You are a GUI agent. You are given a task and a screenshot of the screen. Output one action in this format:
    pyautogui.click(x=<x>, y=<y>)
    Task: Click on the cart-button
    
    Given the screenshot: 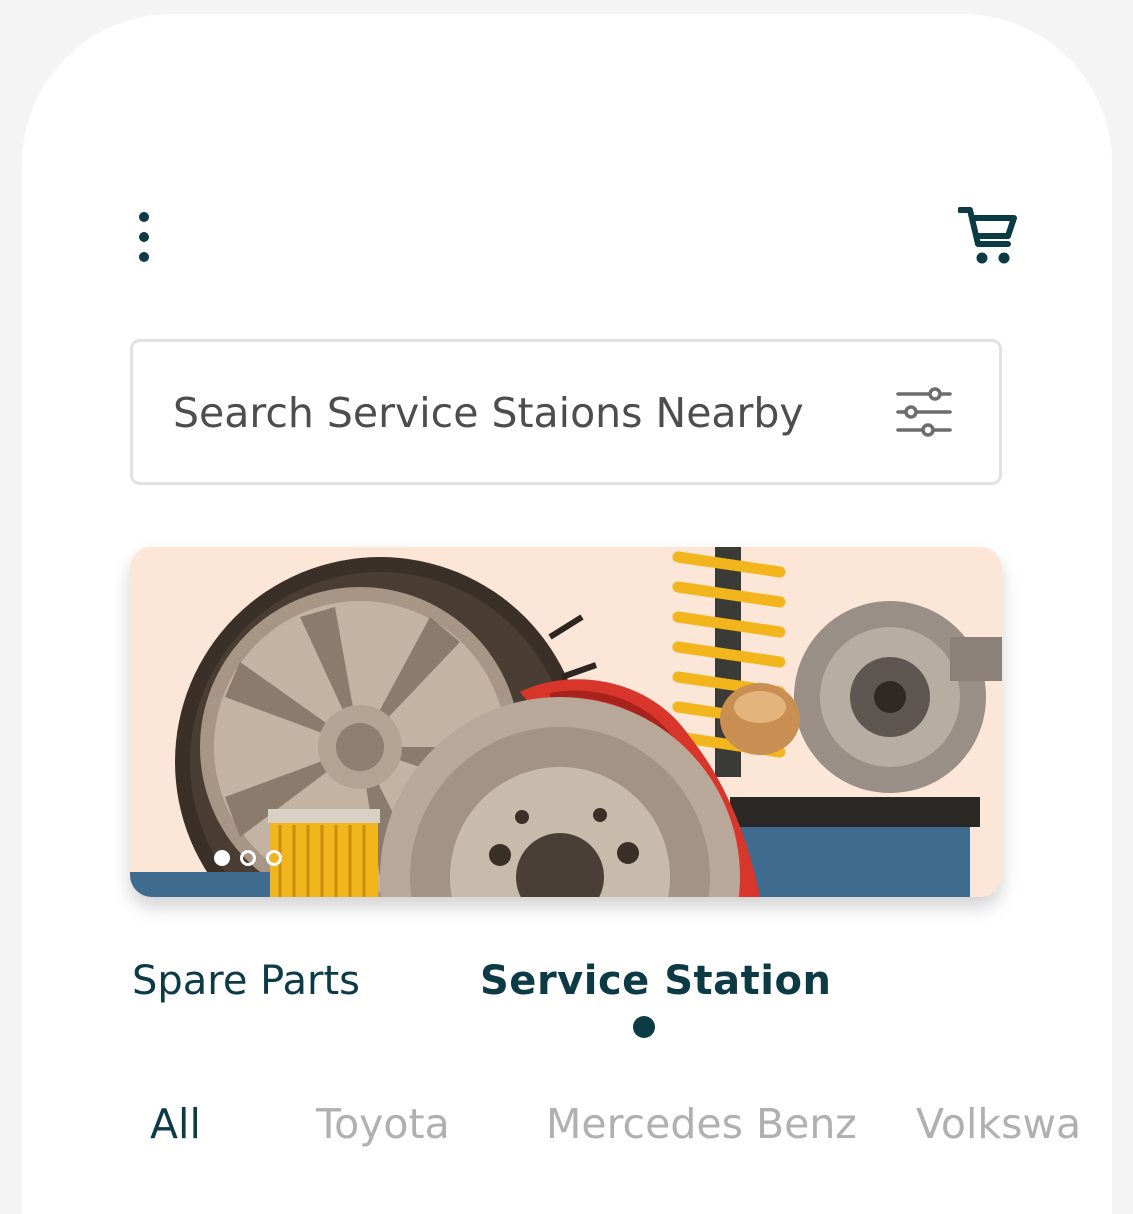 What is the action you would take?
    pyautogui.click(x=987, y=235)
    